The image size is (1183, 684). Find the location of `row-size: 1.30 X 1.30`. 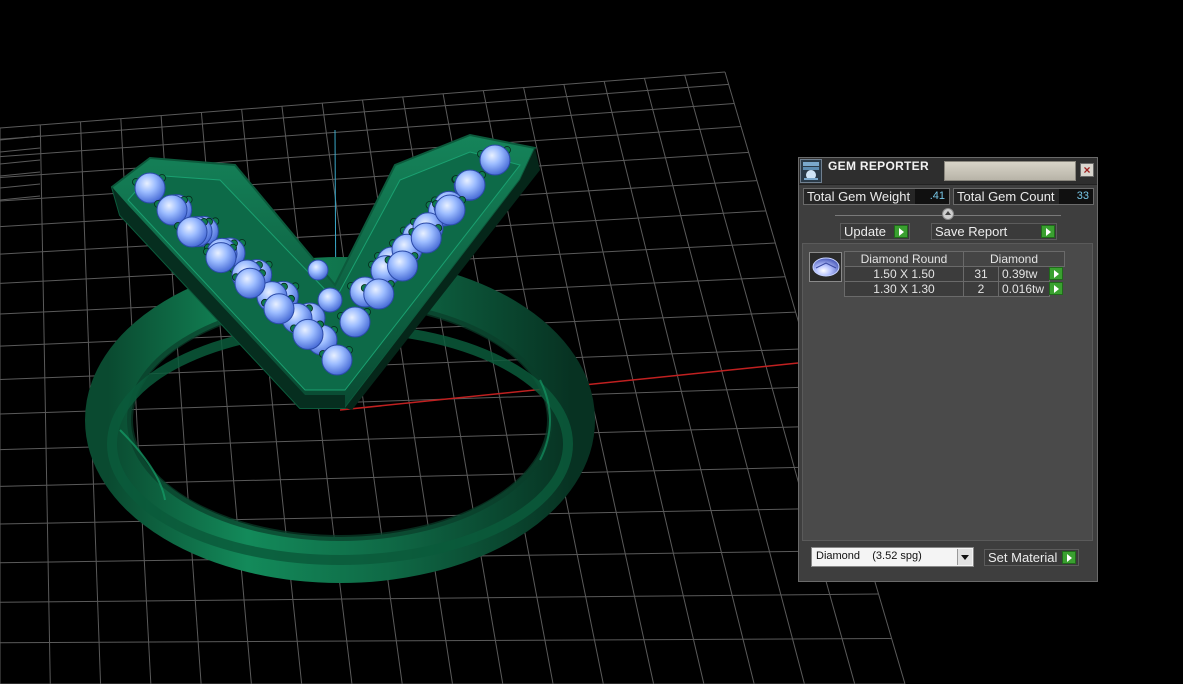

row-size: 1.30 X 1.30 is located at coordinates (904, 289).